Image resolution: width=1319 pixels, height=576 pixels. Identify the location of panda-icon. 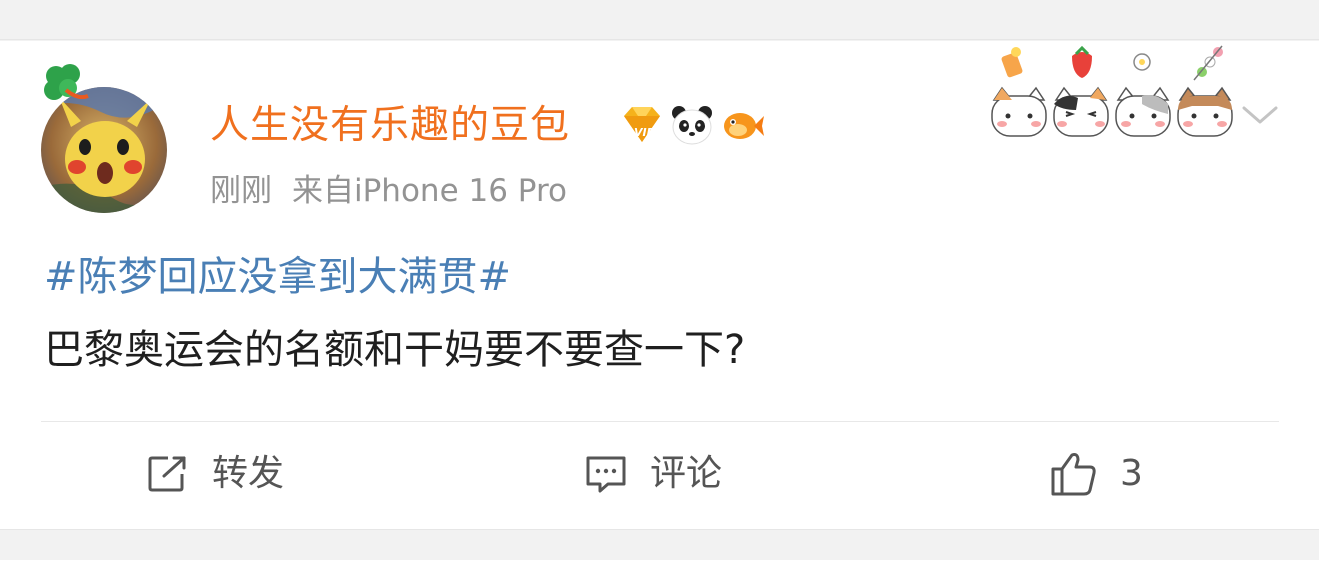
(692, 125).